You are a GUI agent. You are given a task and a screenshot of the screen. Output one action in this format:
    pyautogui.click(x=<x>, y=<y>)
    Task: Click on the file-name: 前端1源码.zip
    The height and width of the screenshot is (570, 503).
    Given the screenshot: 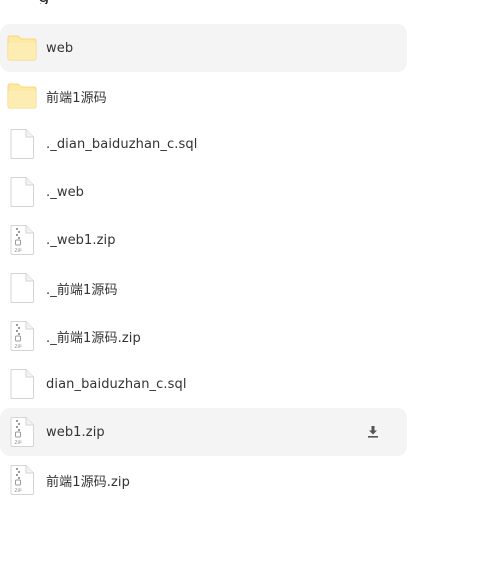 What is the action you would take?
    pyautogui.click(x=88, y=482)
    